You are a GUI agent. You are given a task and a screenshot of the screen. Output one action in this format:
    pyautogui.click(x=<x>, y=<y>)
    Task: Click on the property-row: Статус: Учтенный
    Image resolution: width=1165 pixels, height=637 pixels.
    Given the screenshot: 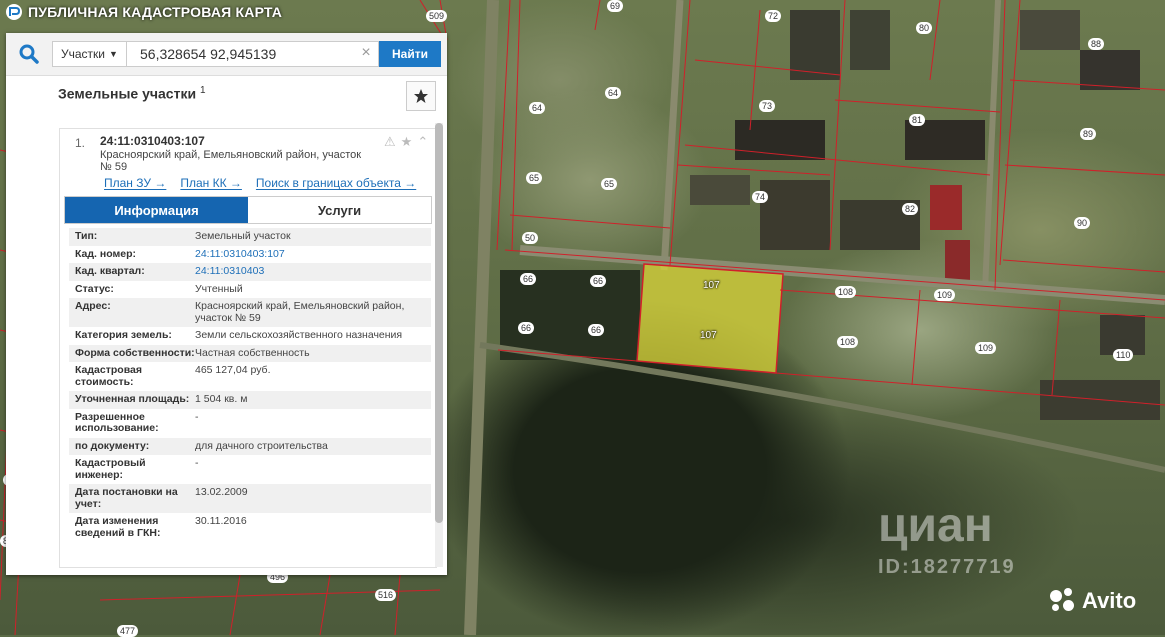 What is the action you would take?
    pyautogui.click(x=250, y=290)
    